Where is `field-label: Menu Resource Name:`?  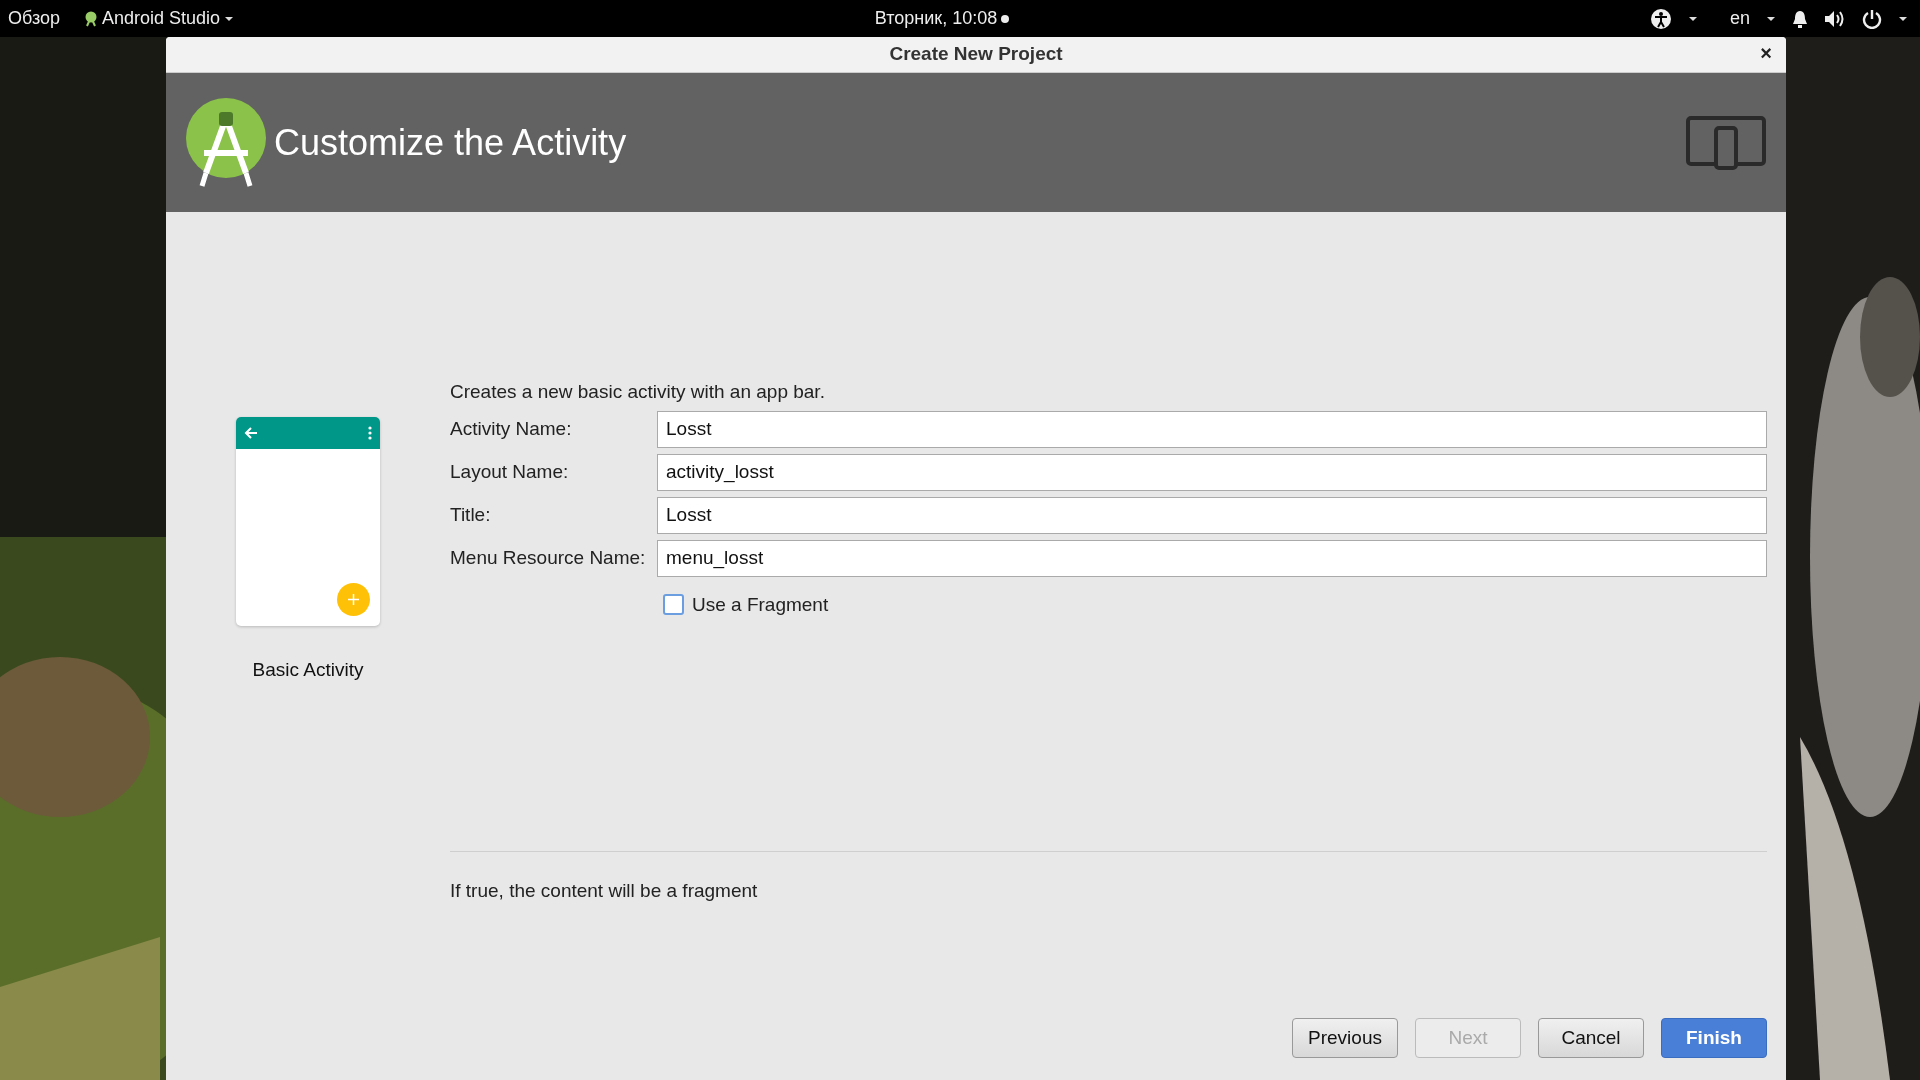 field-label: Menu Resource Name: is located at coordinates (548, 557).